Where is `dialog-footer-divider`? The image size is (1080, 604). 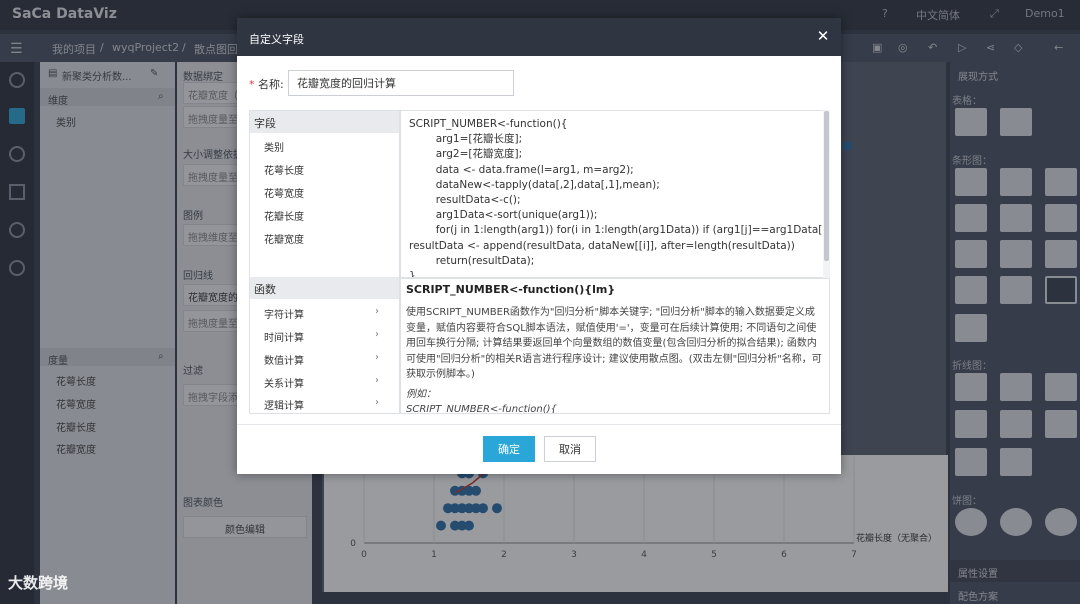
dialog-footer-divider is located at coordinates (539, 424).